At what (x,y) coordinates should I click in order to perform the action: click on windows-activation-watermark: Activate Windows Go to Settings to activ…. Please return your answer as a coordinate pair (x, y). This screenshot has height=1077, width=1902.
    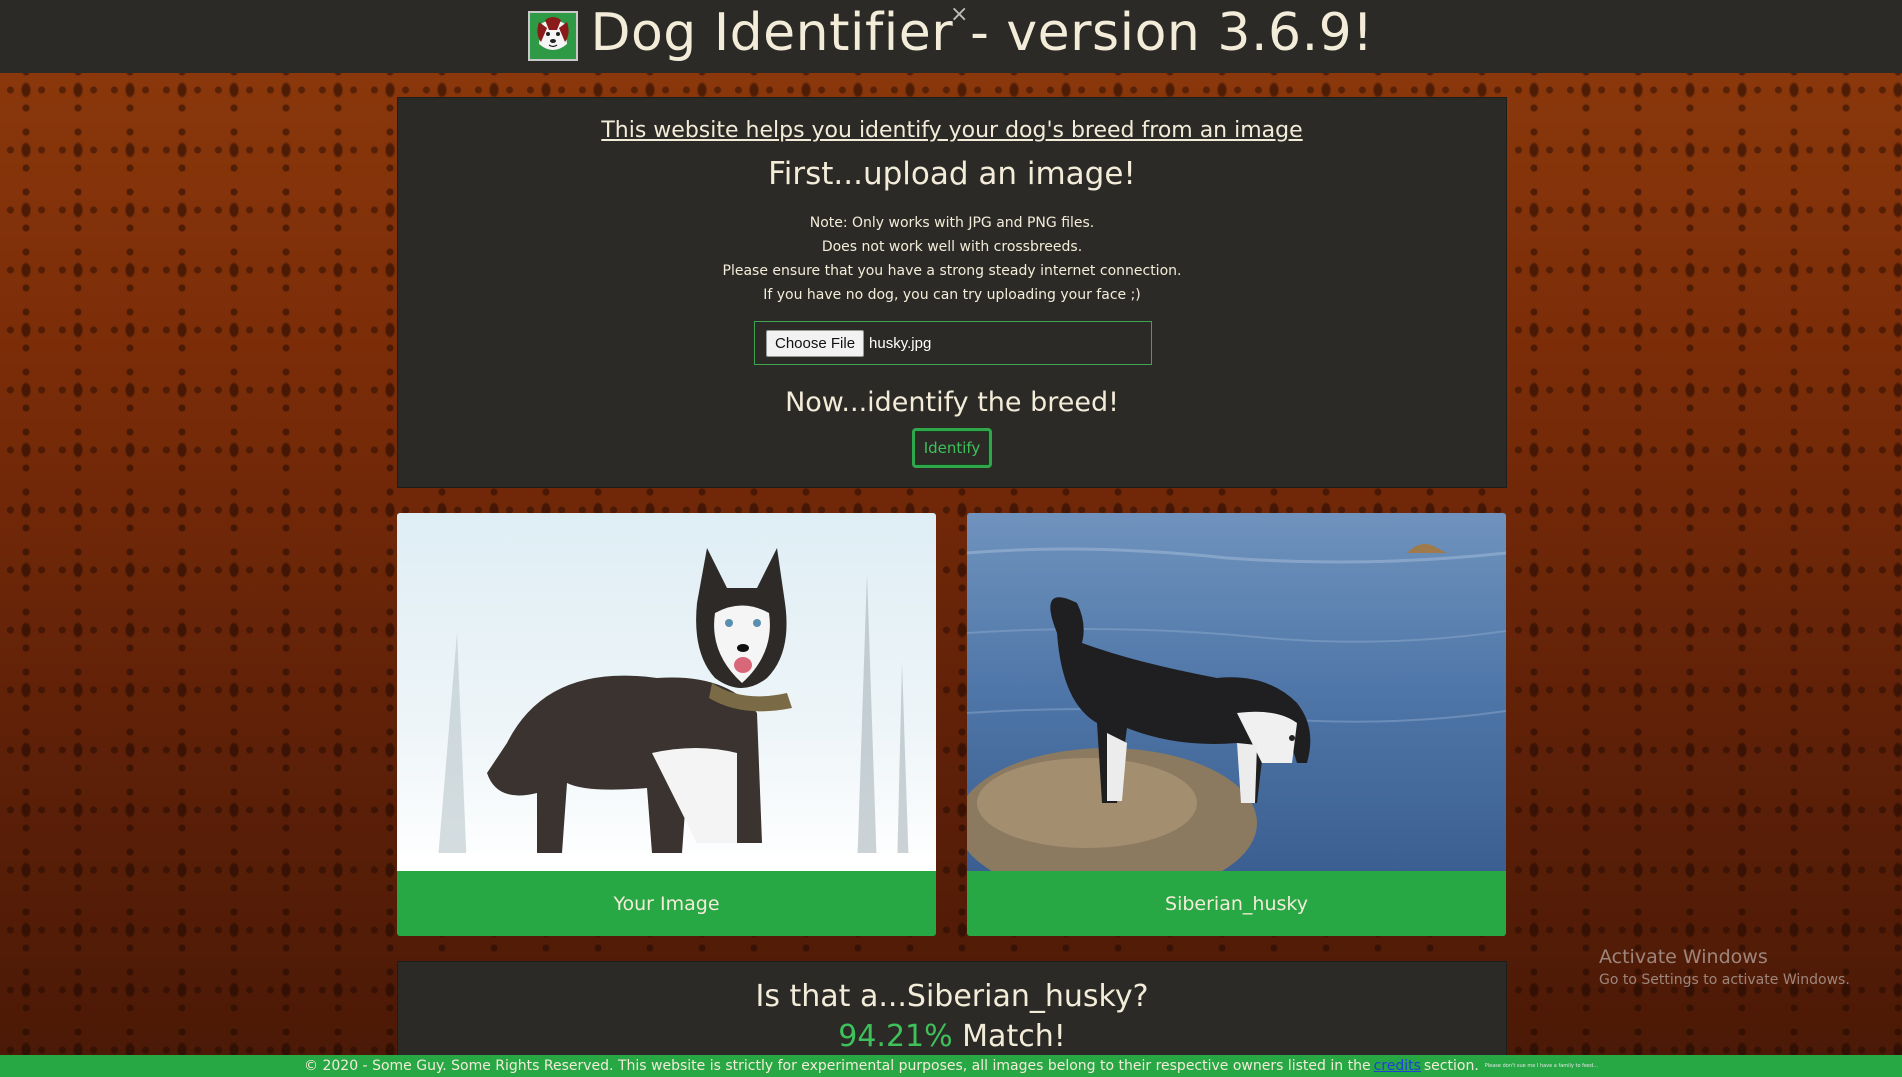
    Looking at the image, I should click on (1724, 967).